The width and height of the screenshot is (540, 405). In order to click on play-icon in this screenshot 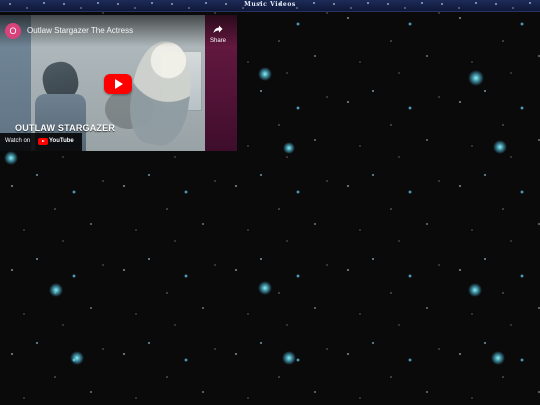, I will do `click(119, 84)`.